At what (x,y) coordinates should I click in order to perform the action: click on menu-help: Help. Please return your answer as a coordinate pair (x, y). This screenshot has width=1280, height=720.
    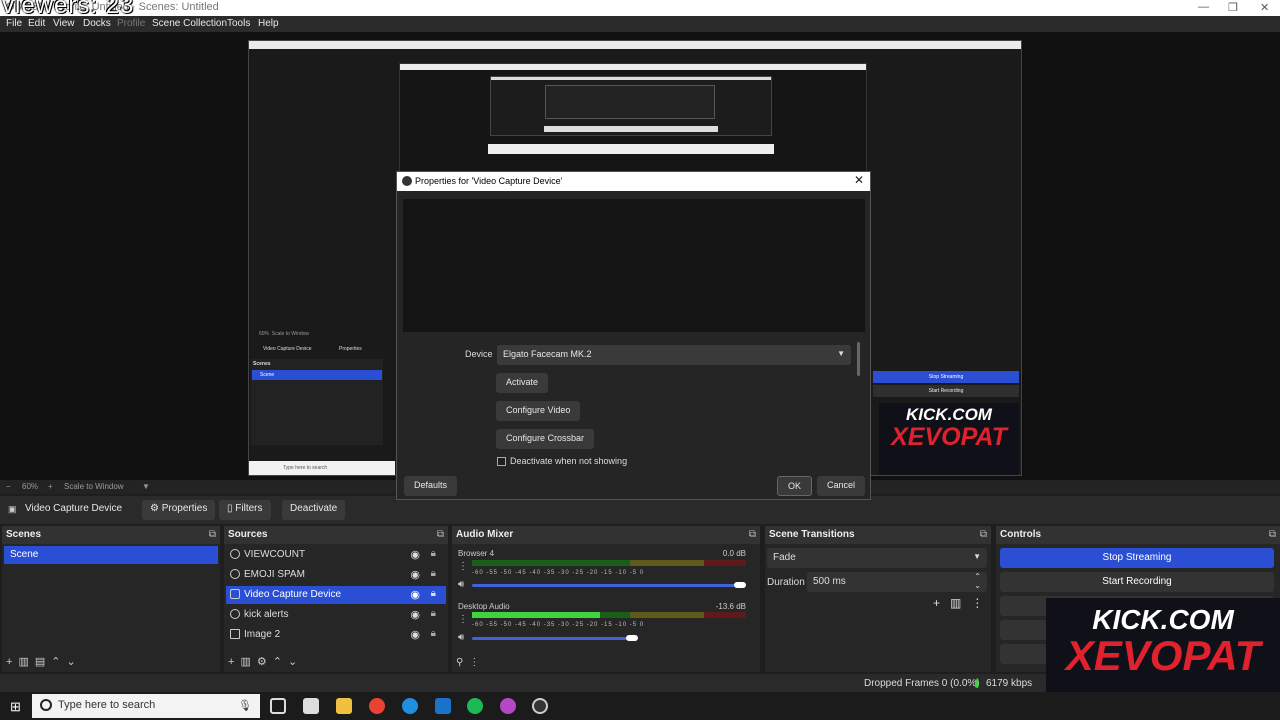
    Looking at the image, I should click on (268, 23).